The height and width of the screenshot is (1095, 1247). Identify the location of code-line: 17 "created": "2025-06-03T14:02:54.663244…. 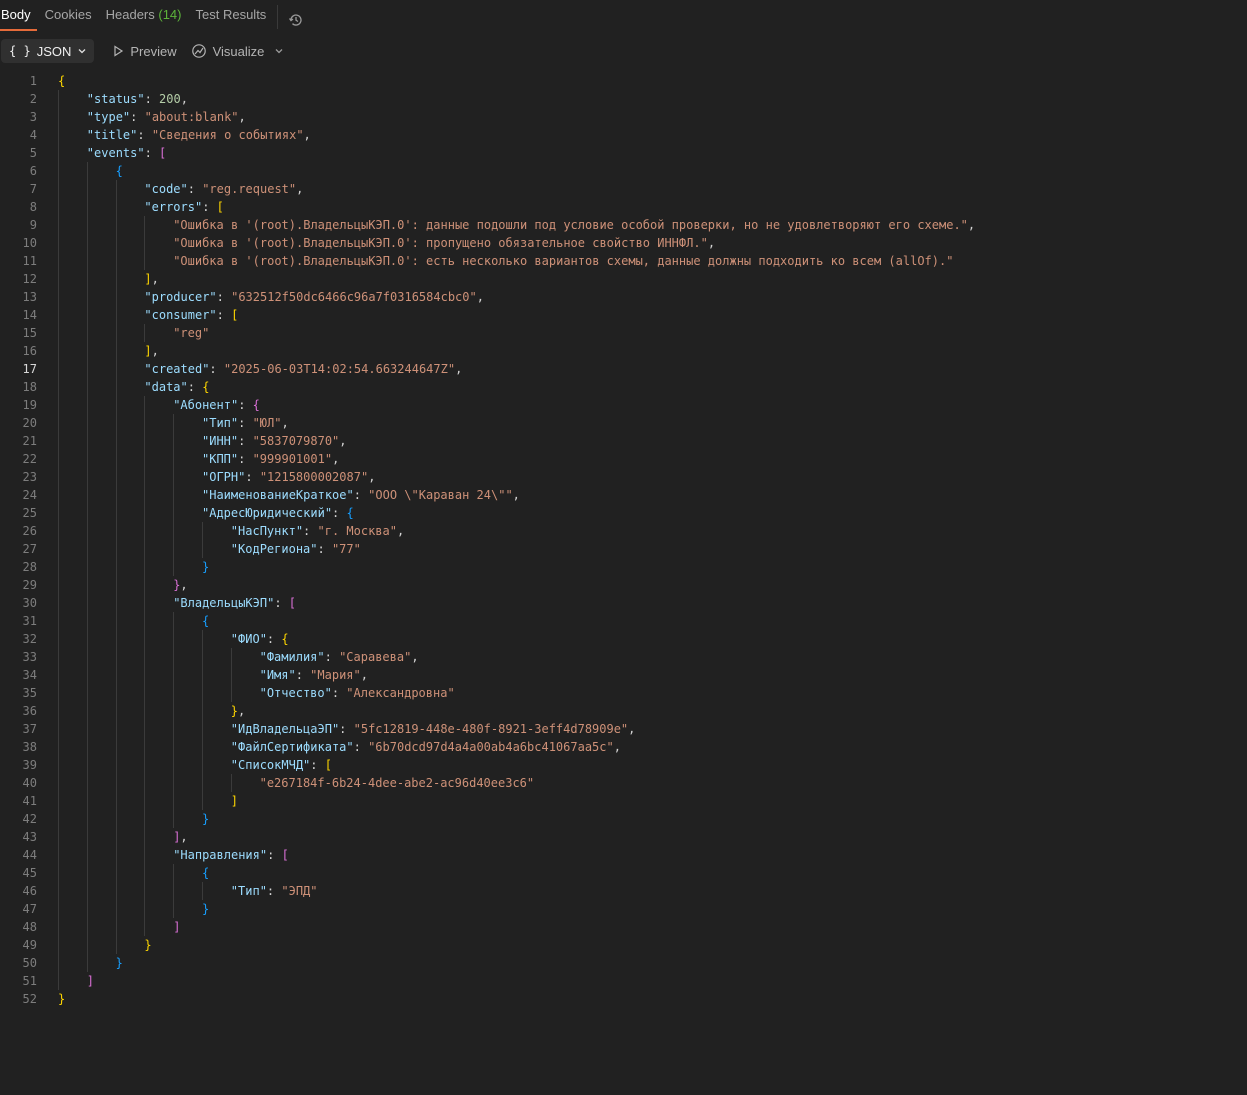
(623, 369).